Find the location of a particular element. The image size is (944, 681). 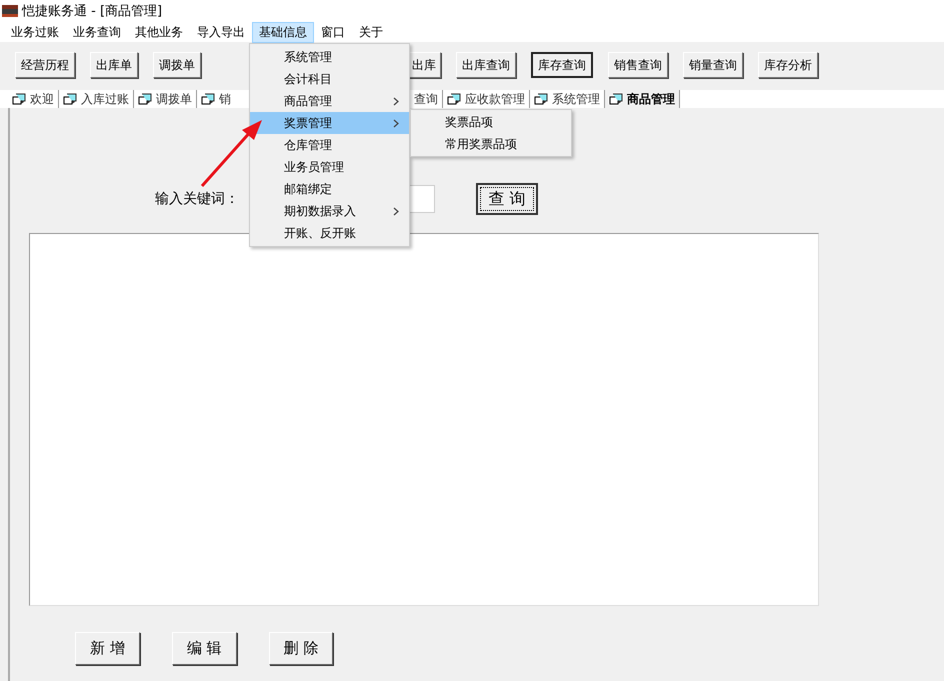

window-title: 恺捷账务通 - [商品管理] is located at coordinates (92, 11).